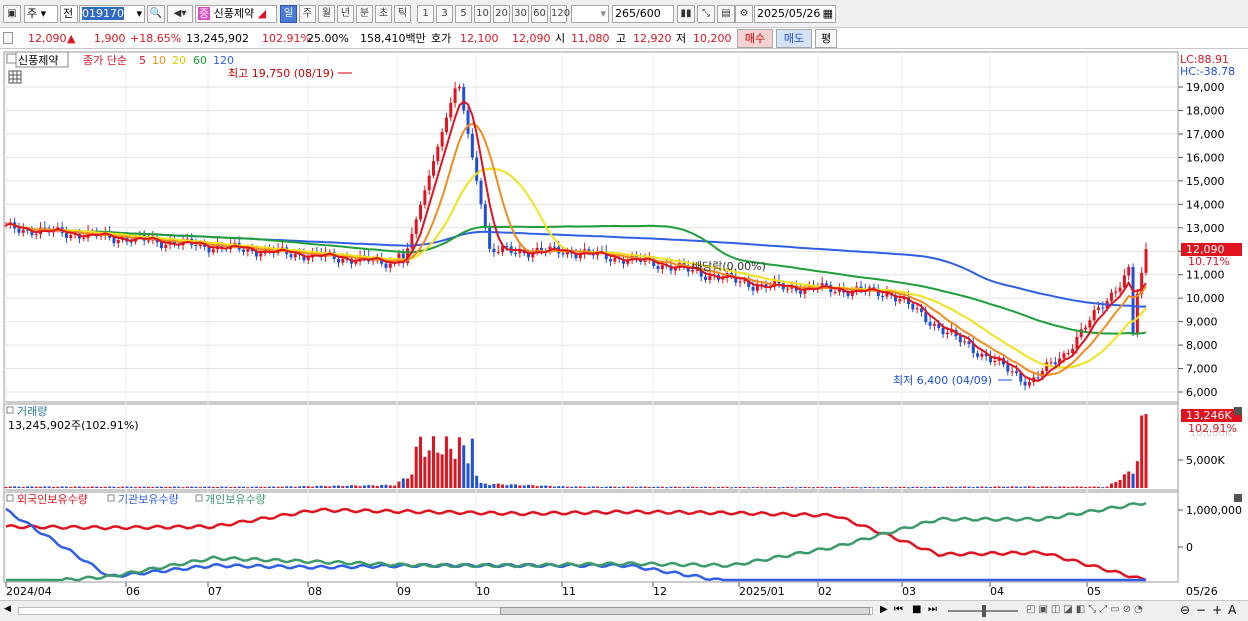  What do you see at coordinates (795, 14) in the screenshot?
I see `date-field: 2025/05/26 ▦` at bounding box center [795, 14].